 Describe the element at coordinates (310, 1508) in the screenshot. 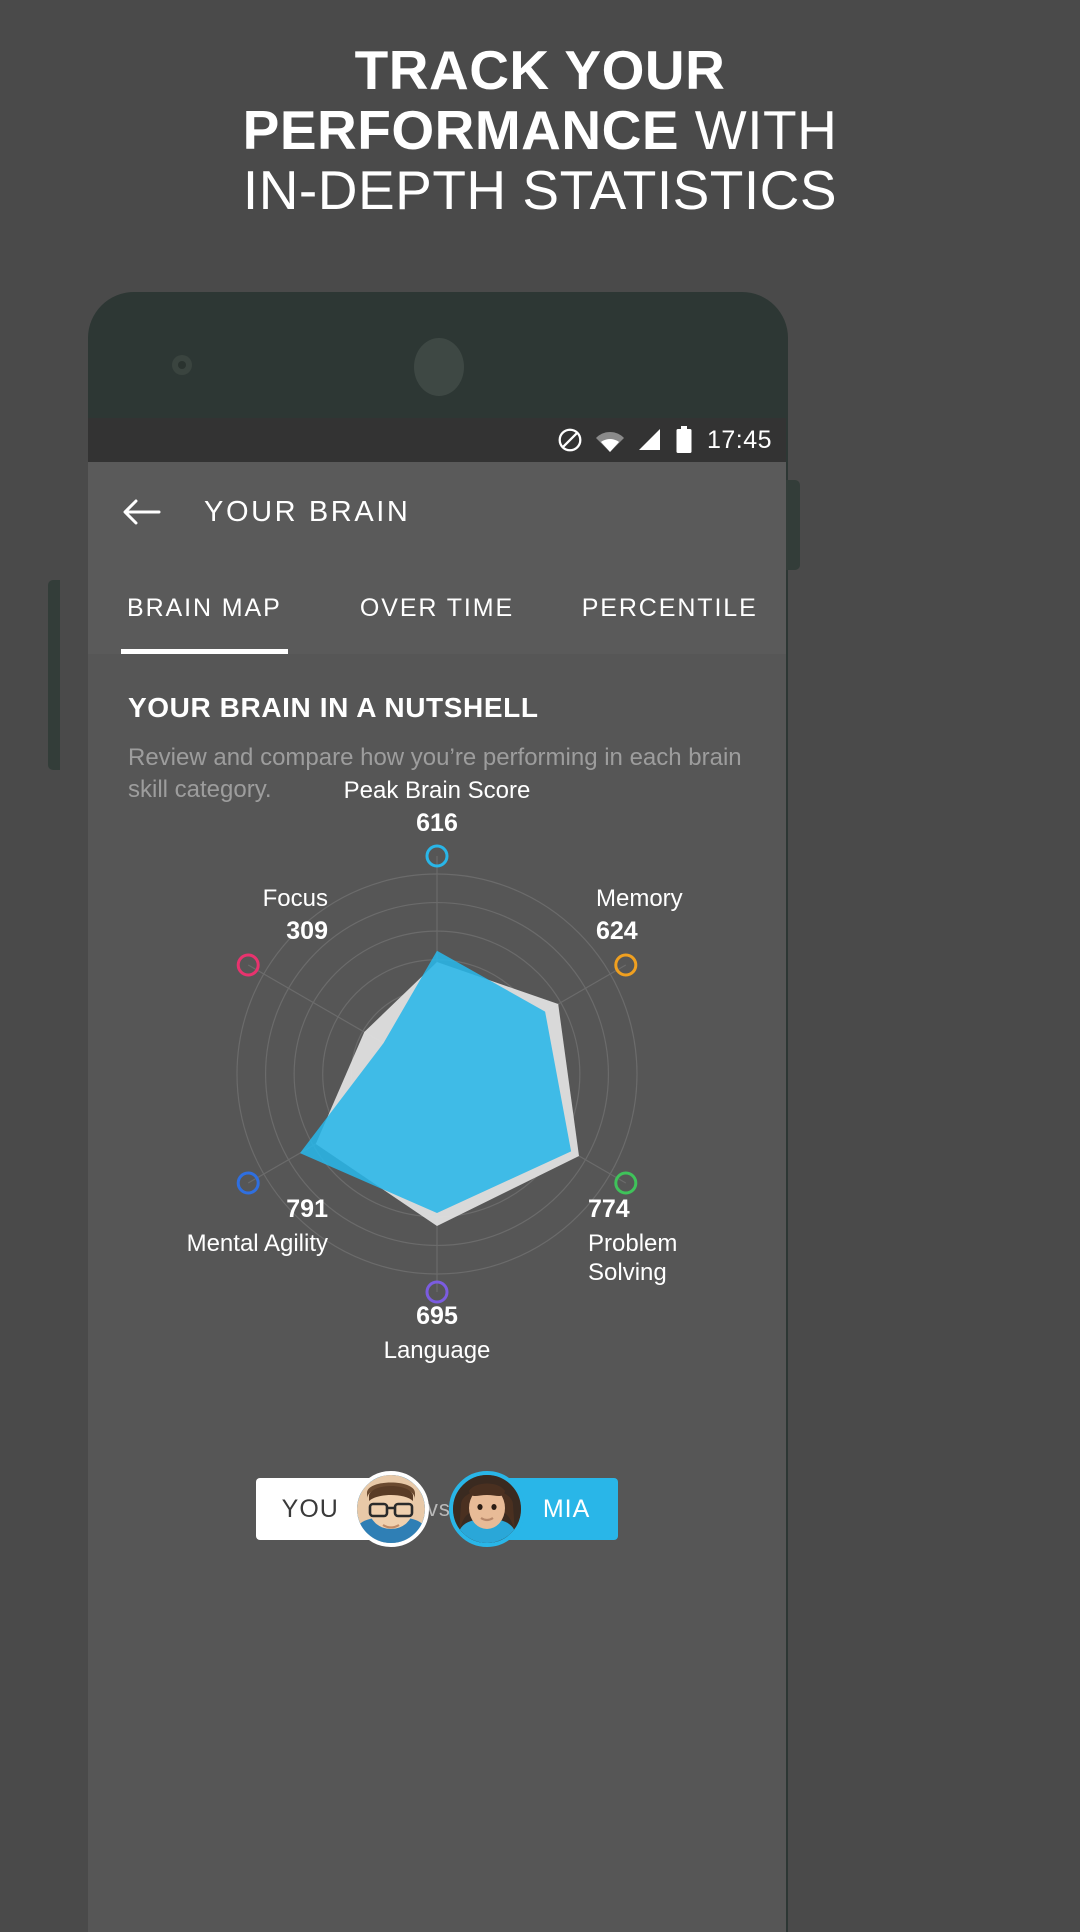

I see `legend-label-you: YOU` at that location.